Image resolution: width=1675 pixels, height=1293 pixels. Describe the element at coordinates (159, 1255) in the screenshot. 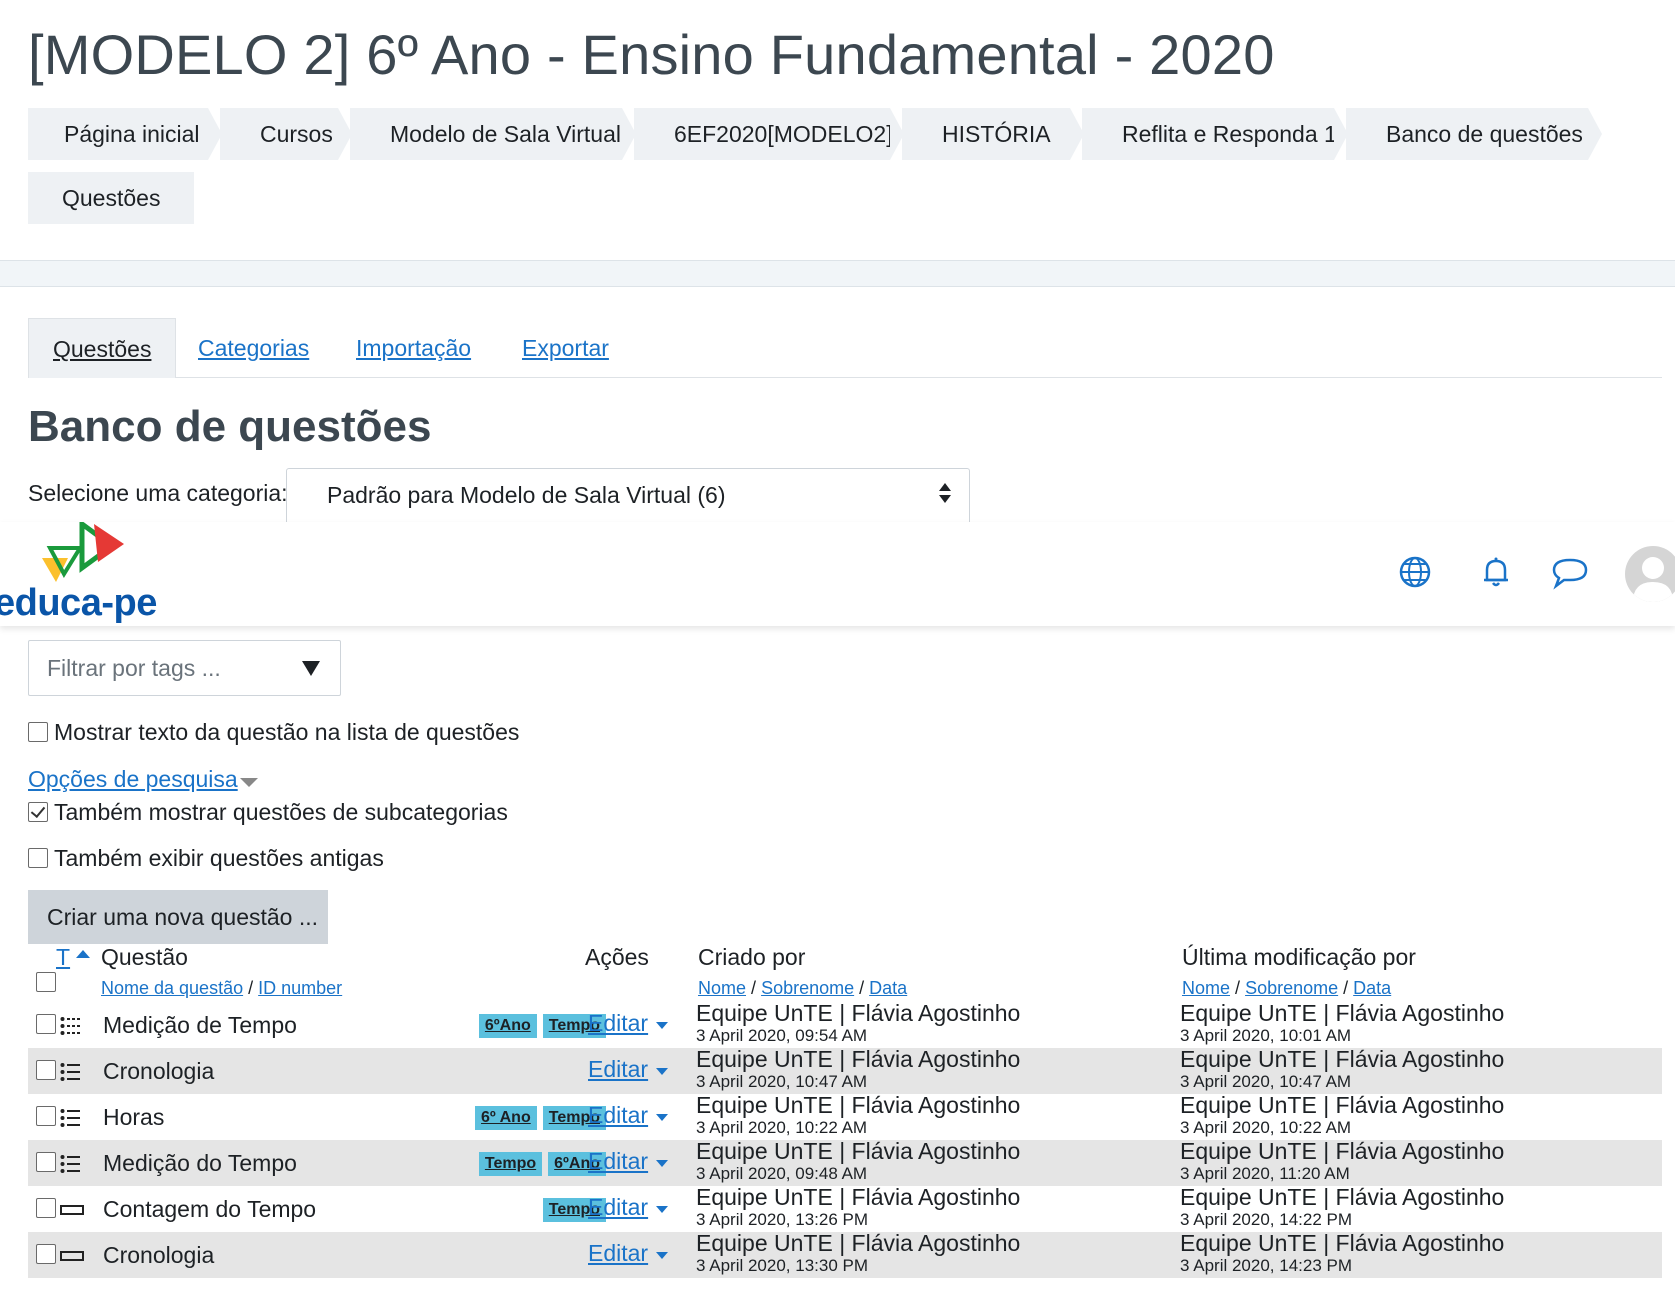

I see `question-name: Cronologia` at that location.